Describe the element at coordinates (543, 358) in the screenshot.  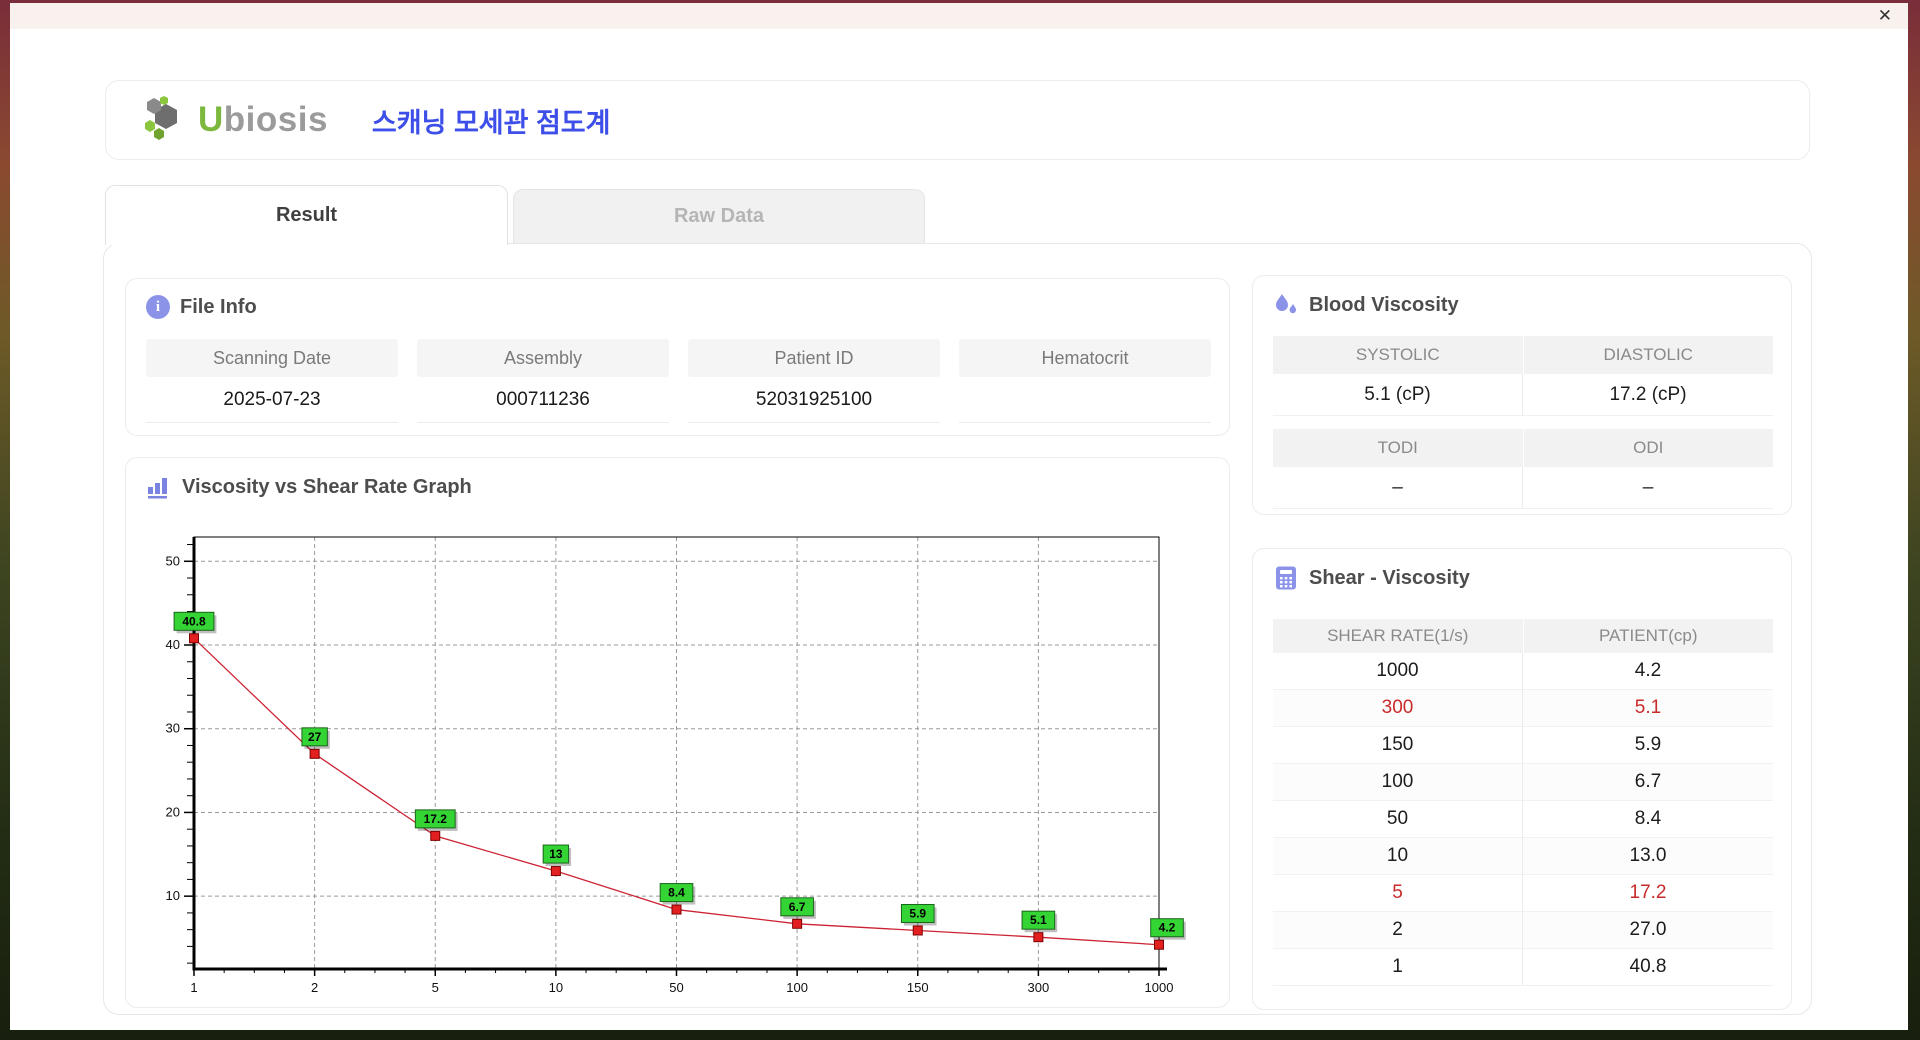
I see `field-label: Assembly` at that location.